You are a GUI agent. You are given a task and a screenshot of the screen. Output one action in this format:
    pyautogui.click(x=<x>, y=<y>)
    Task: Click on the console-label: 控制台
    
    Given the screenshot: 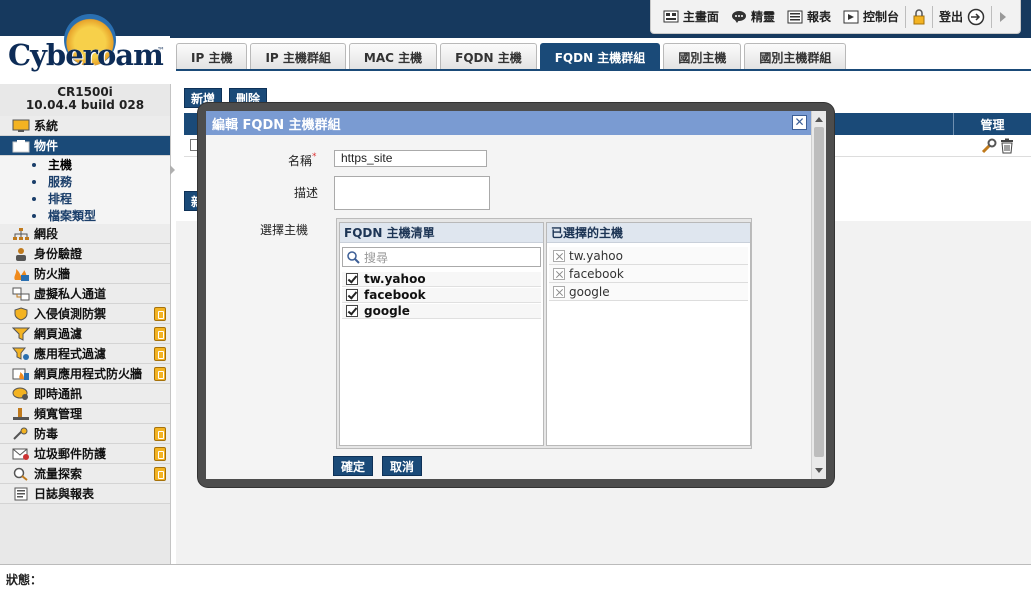 What is the action you would take?
    pyautogui.click(x=880, y=17)
    